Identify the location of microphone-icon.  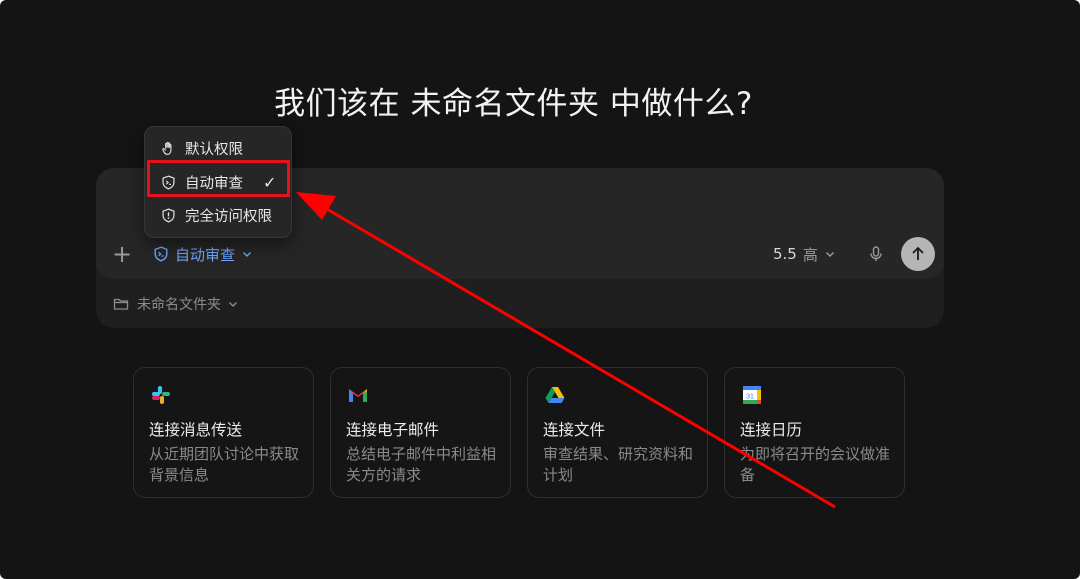
(876, 253).